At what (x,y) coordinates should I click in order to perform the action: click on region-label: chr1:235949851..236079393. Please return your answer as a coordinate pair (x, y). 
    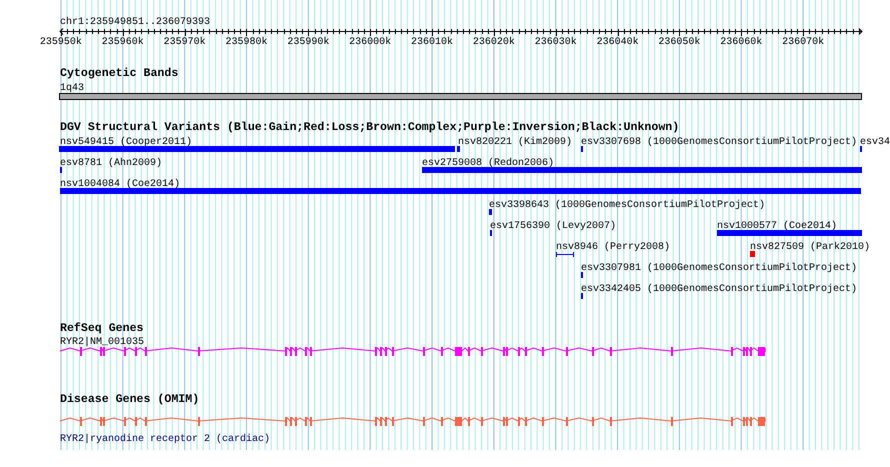
    Looking at the image, I should click on (135, 22).